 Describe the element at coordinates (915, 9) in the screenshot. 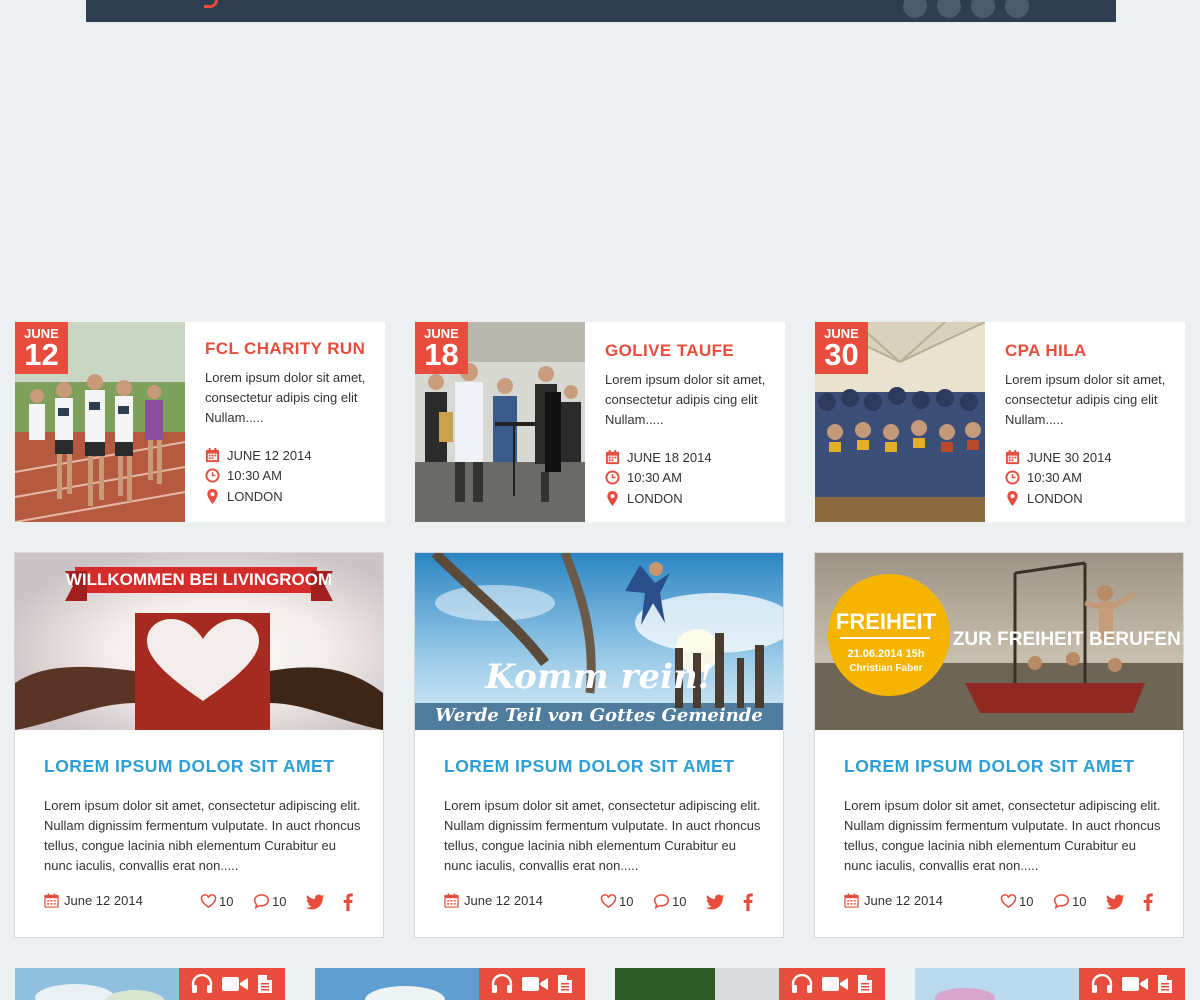

I see `rss-icon` at that location.